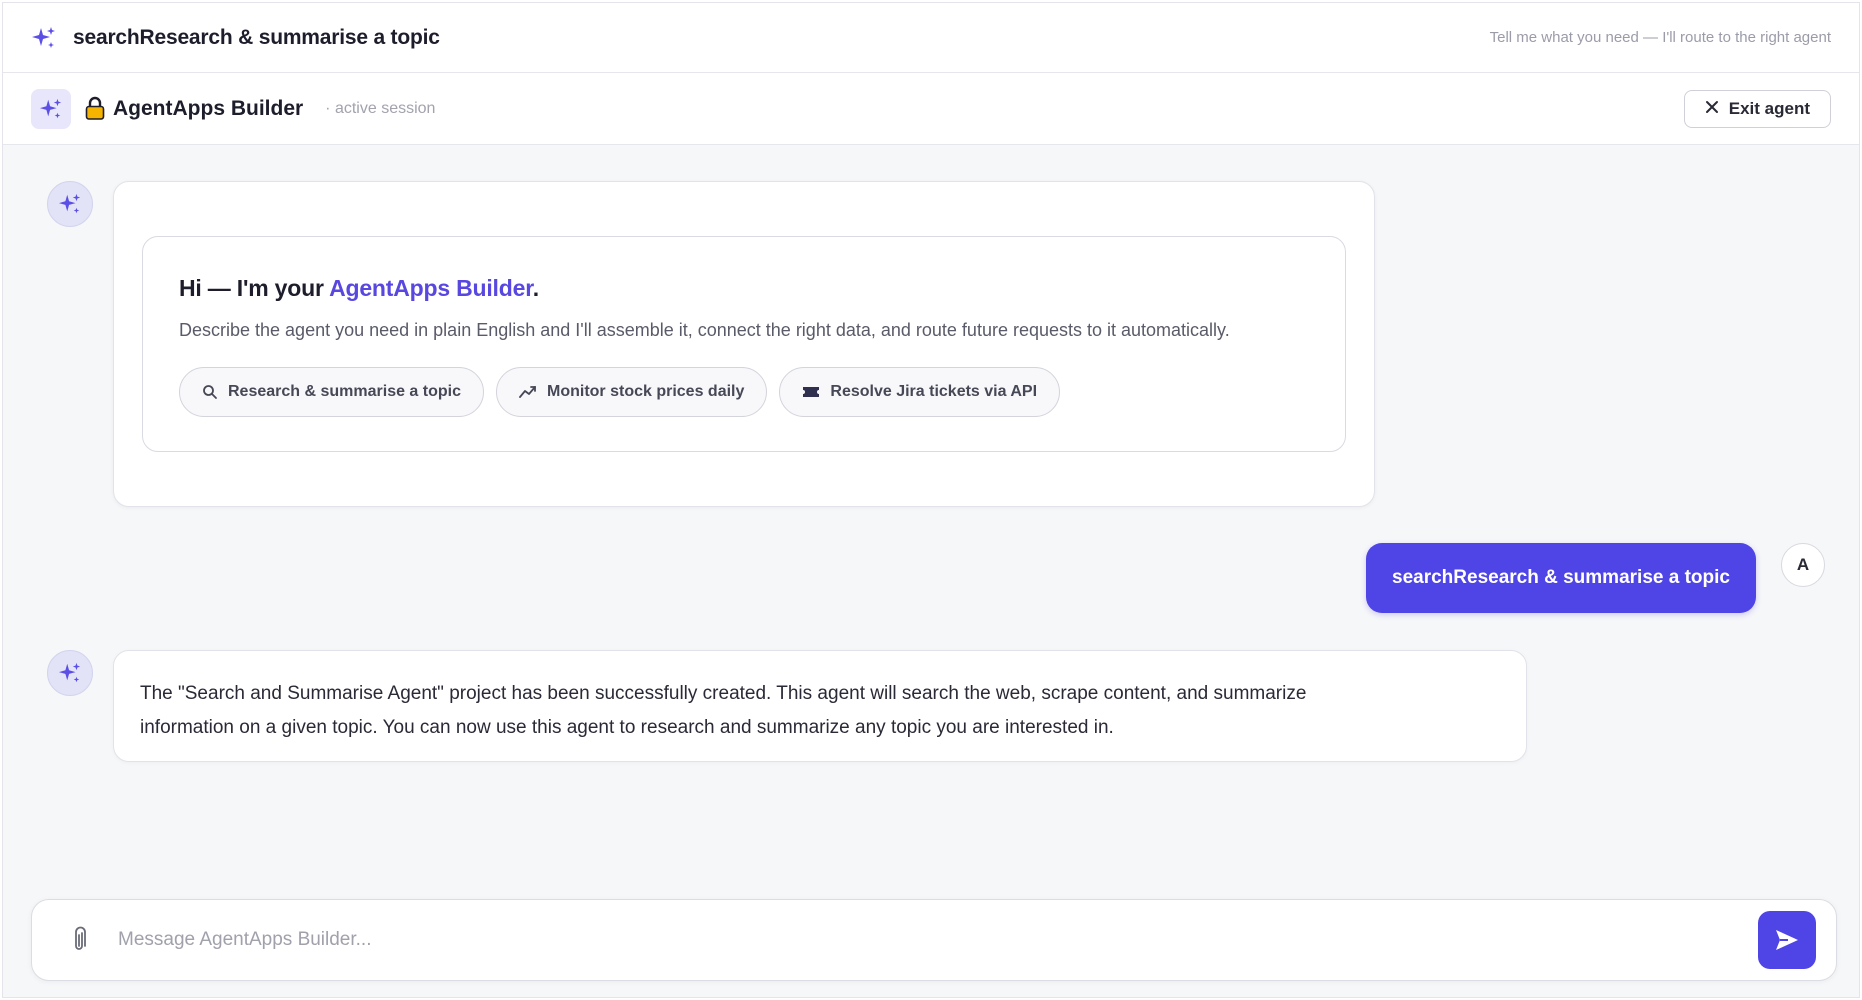 The width and height of the screenshot is (1862, 1000). I want to click on exit-agent-label: Exit agent, so click(1769, 108).